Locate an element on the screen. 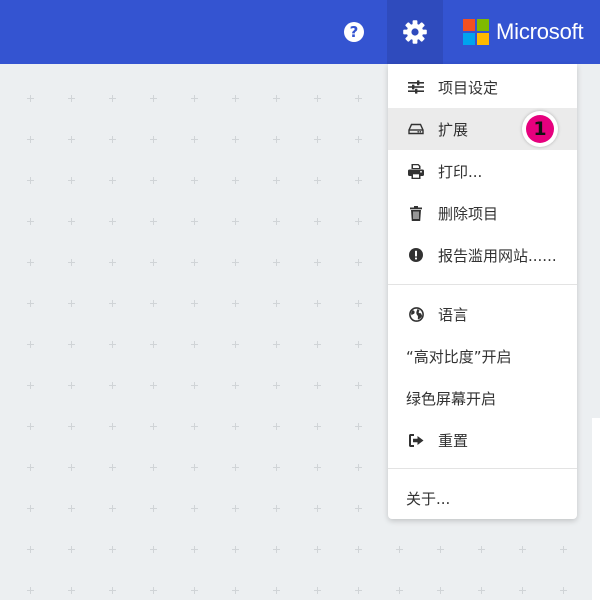 This screenshot has height=600, width=600. microsoft-wordmark: Microsoft is located at coordinates (540, 31).